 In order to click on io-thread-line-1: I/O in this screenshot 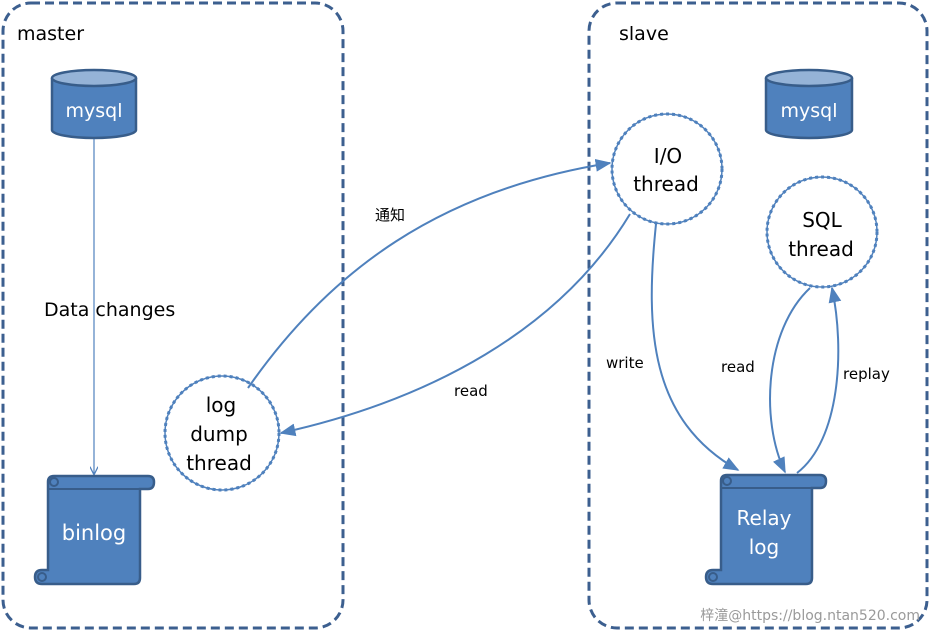, I will do `click(668, 156)`.